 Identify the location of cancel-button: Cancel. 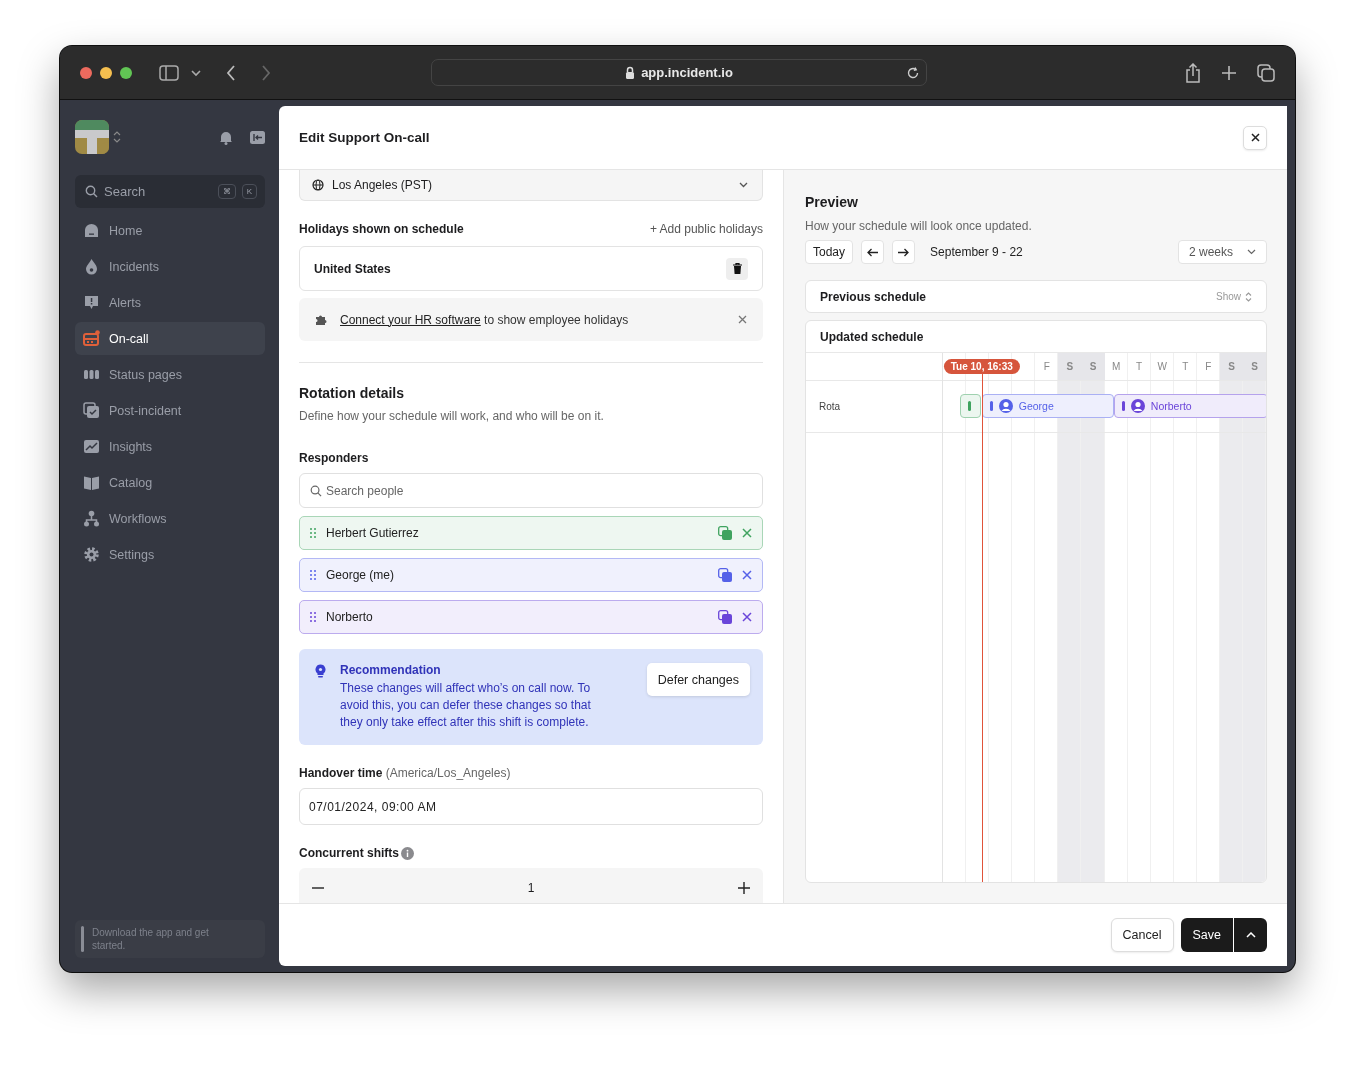
(1142, 935).